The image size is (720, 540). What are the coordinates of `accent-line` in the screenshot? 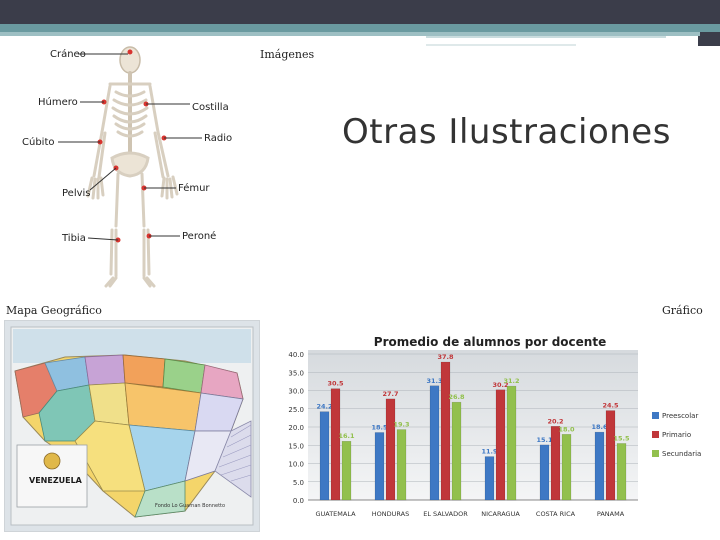 It's located at (546, 37).